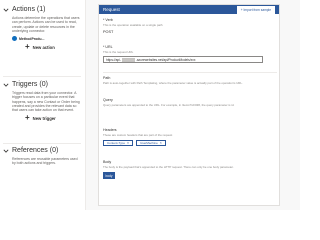 The image size is (320, 240). What do you see at coordinates (107, 162) in the screenshot?
I see `body-label: Body` at bounding box center [107, 162].